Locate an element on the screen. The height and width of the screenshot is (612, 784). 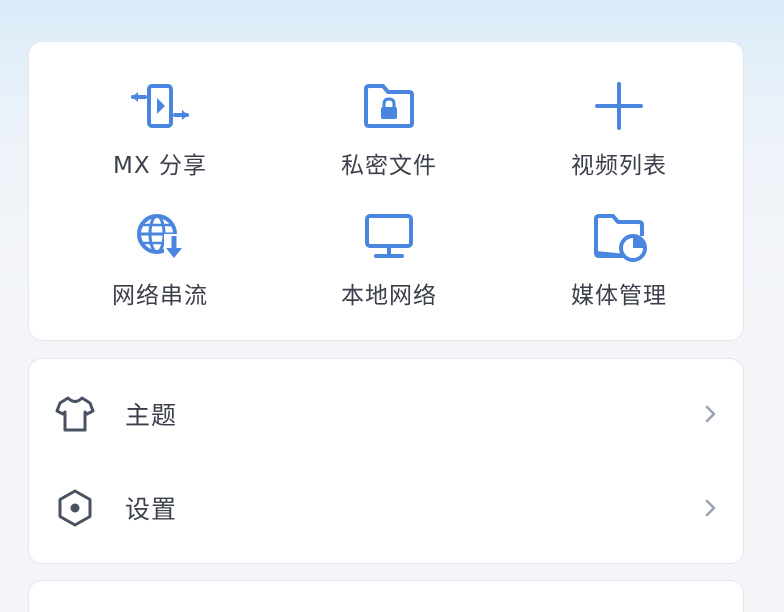
tile-local-network: 本地网络 is located at coordinates (389, 265).